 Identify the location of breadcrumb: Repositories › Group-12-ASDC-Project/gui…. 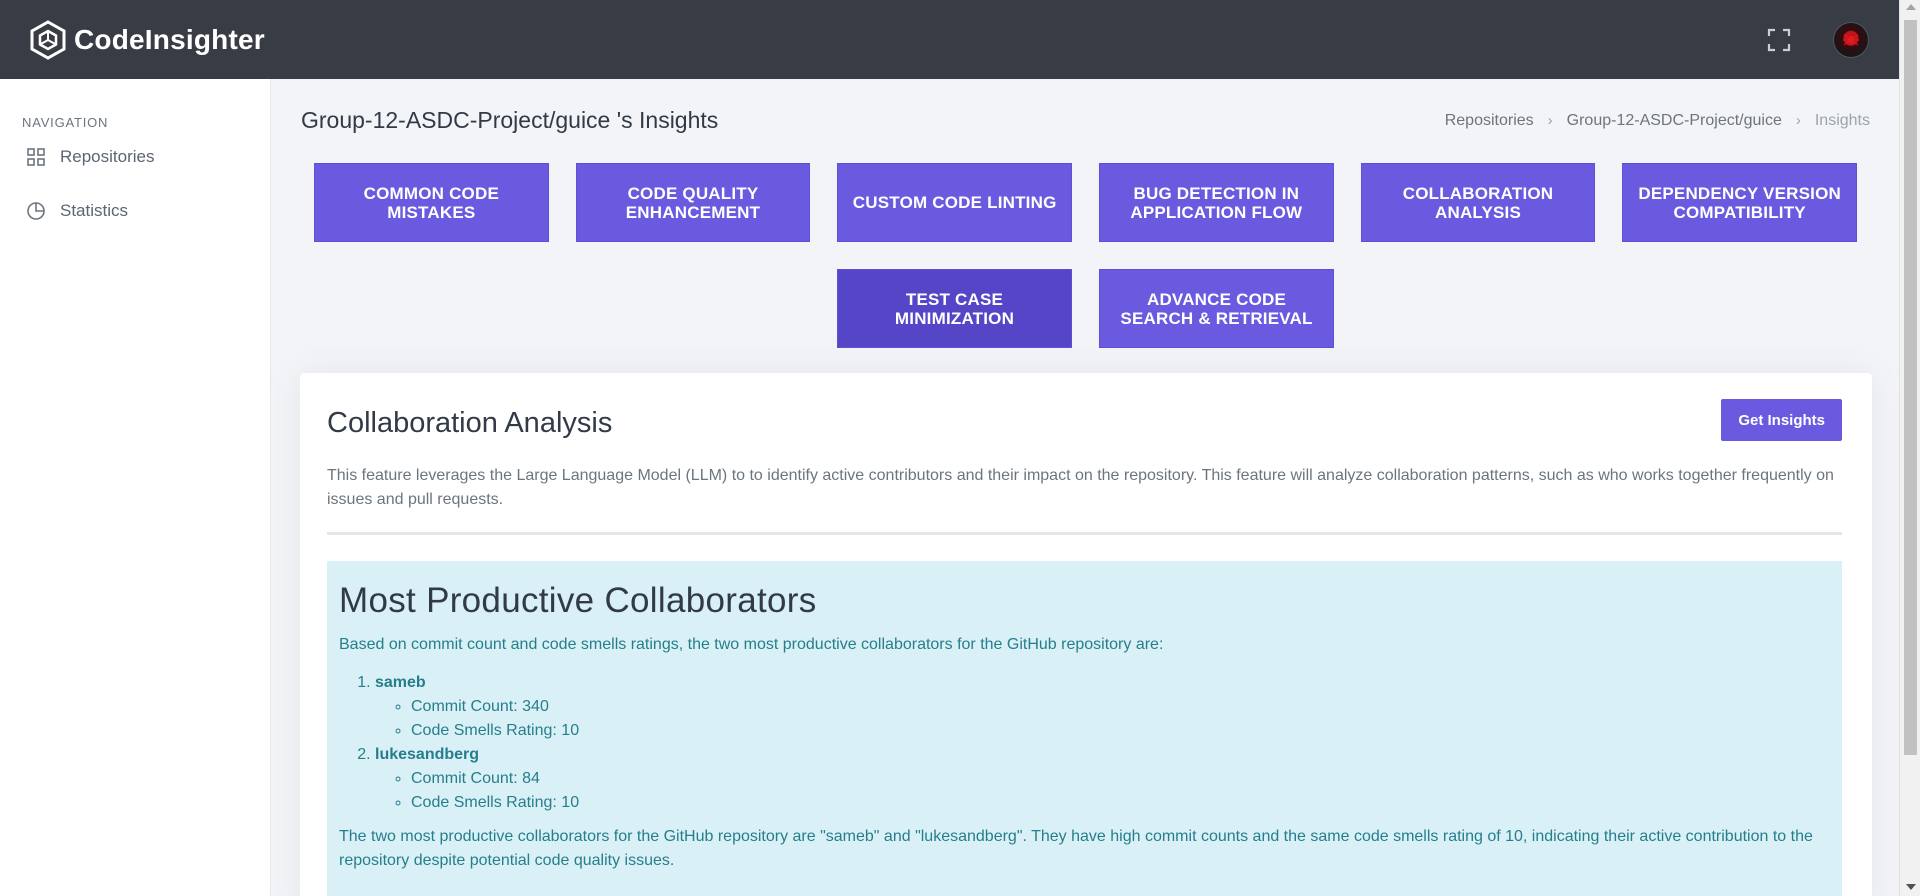
(1657, 121).